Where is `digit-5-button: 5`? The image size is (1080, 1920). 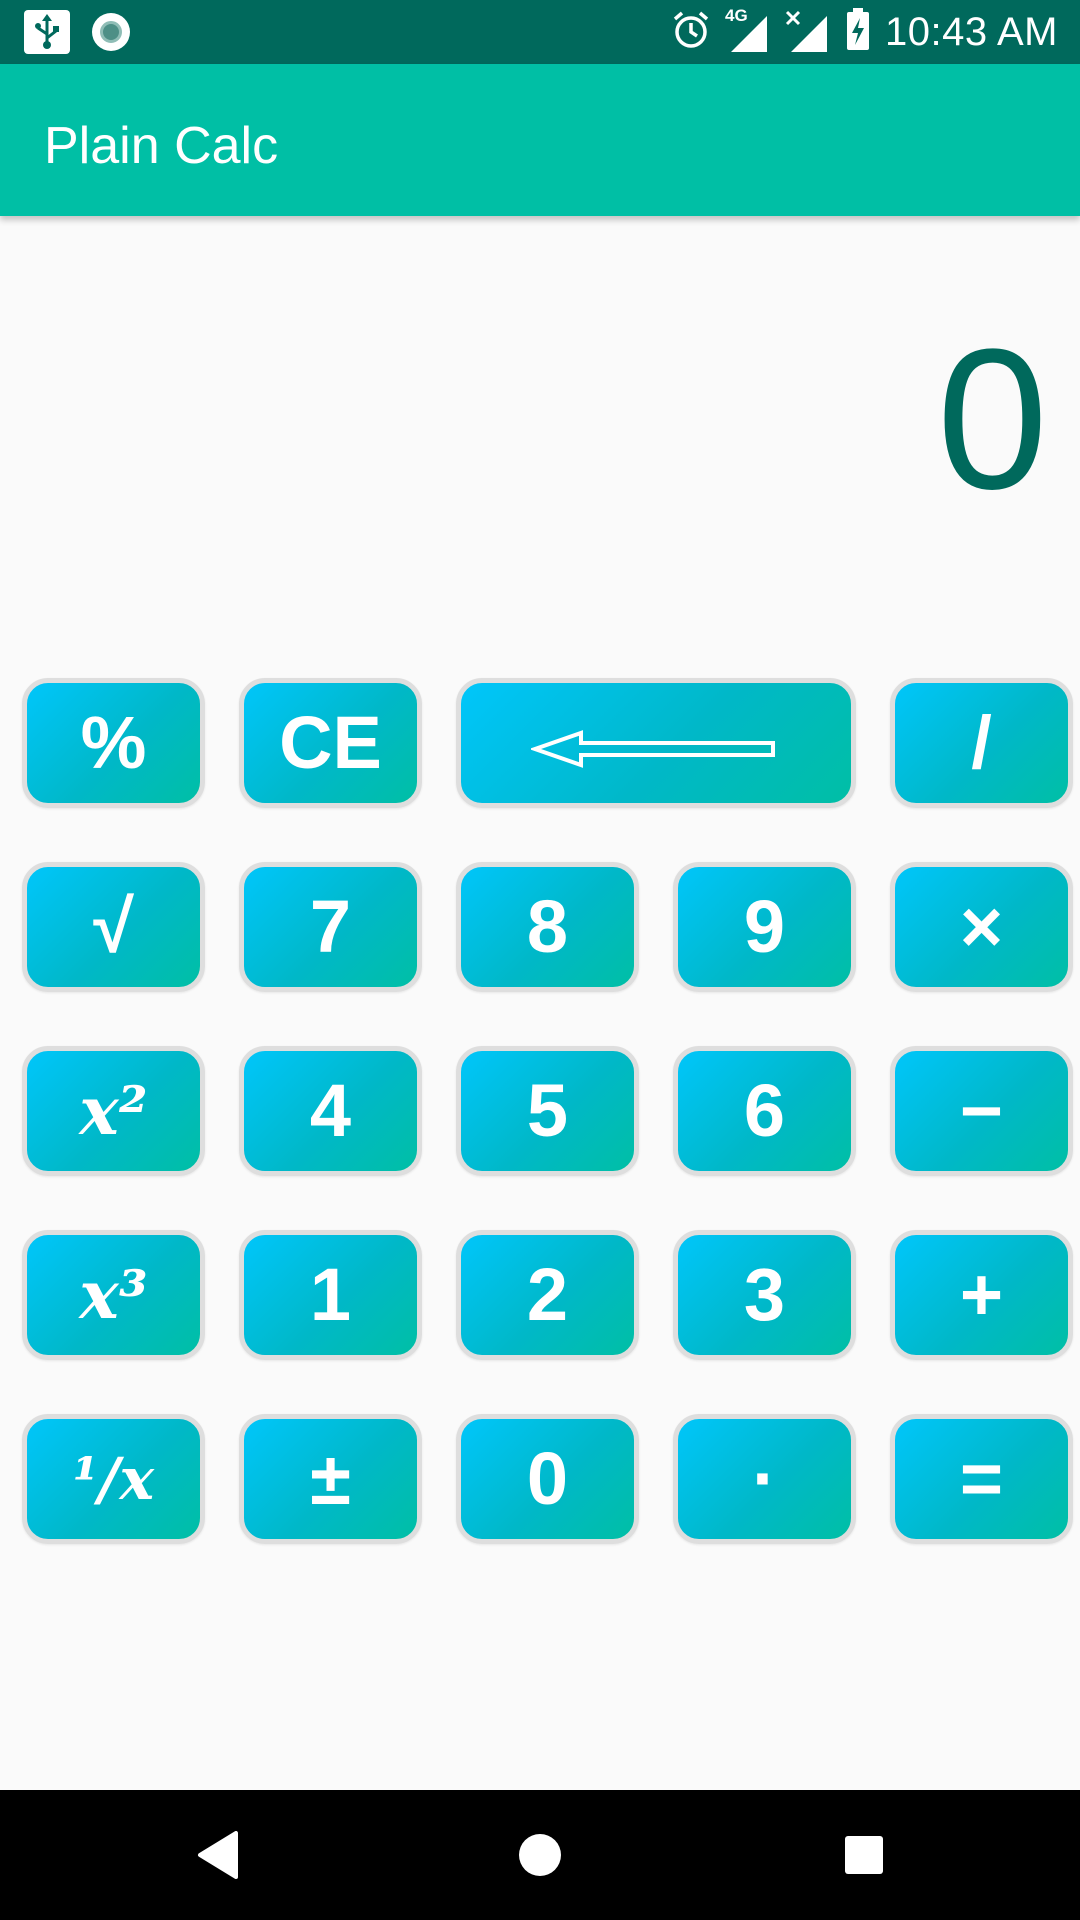 digit-5-button: 5 is located at coordinates (547, 1111).